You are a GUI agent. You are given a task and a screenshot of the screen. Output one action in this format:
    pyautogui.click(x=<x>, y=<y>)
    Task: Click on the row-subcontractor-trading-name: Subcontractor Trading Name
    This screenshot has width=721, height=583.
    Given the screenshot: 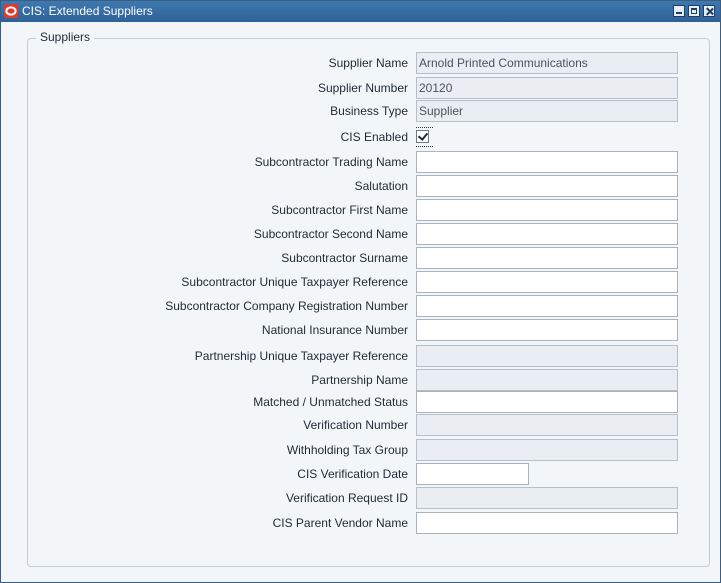 What is the action you would take?
    pyautogui.click(x=360, y=162)
    